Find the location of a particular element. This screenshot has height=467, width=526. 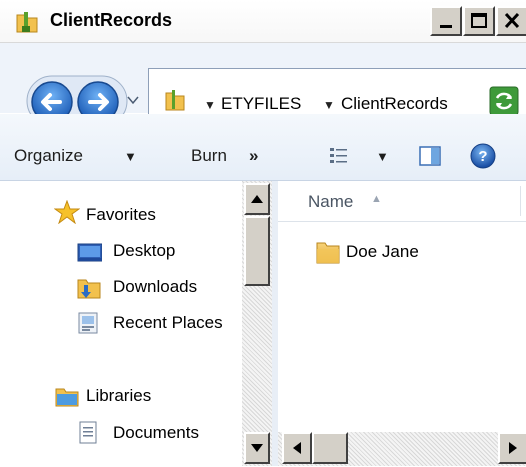

organize-button: Organize is located at coordinates (48, 156).